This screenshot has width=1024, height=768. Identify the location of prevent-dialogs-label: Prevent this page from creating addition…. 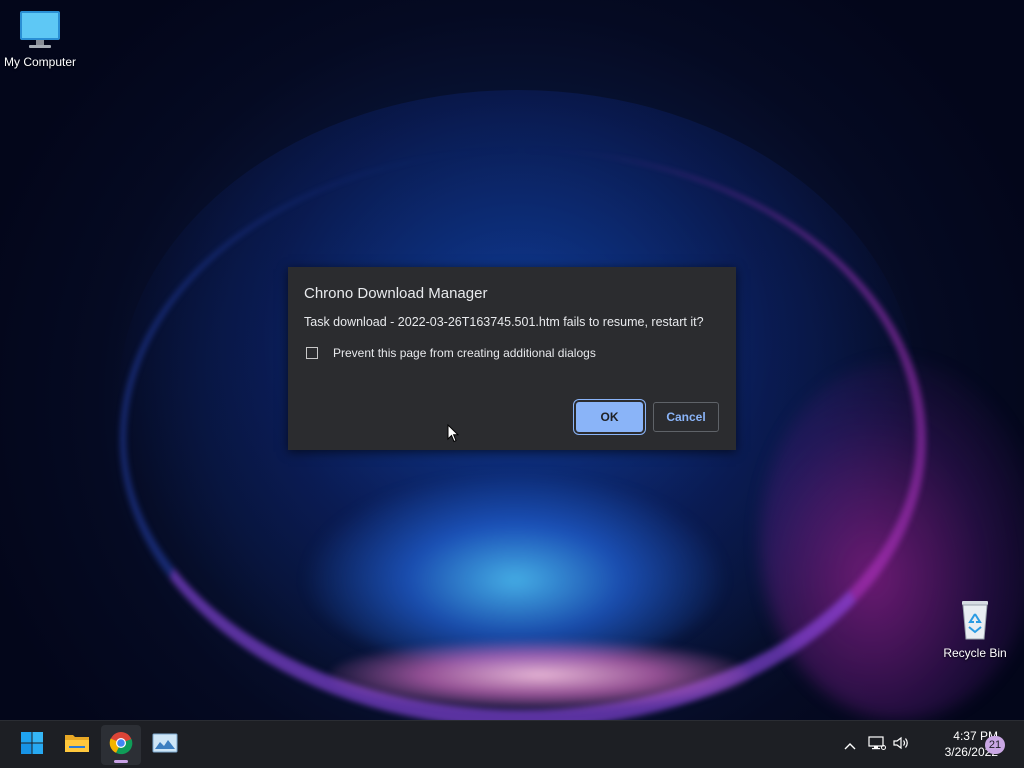
(464, 353).